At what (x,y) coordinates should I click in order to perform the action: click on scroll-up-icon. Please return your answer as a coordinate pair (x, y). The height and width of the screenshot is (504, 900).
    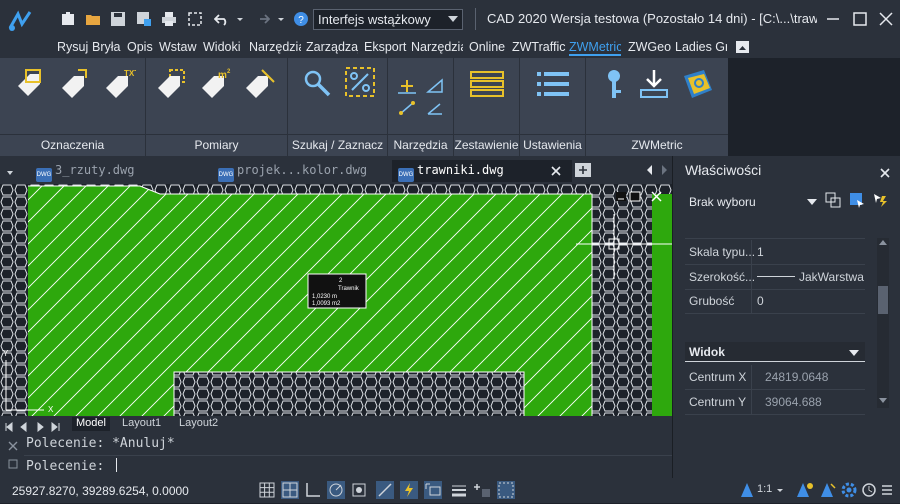
    Looking at the image, I should click on (883, 242).